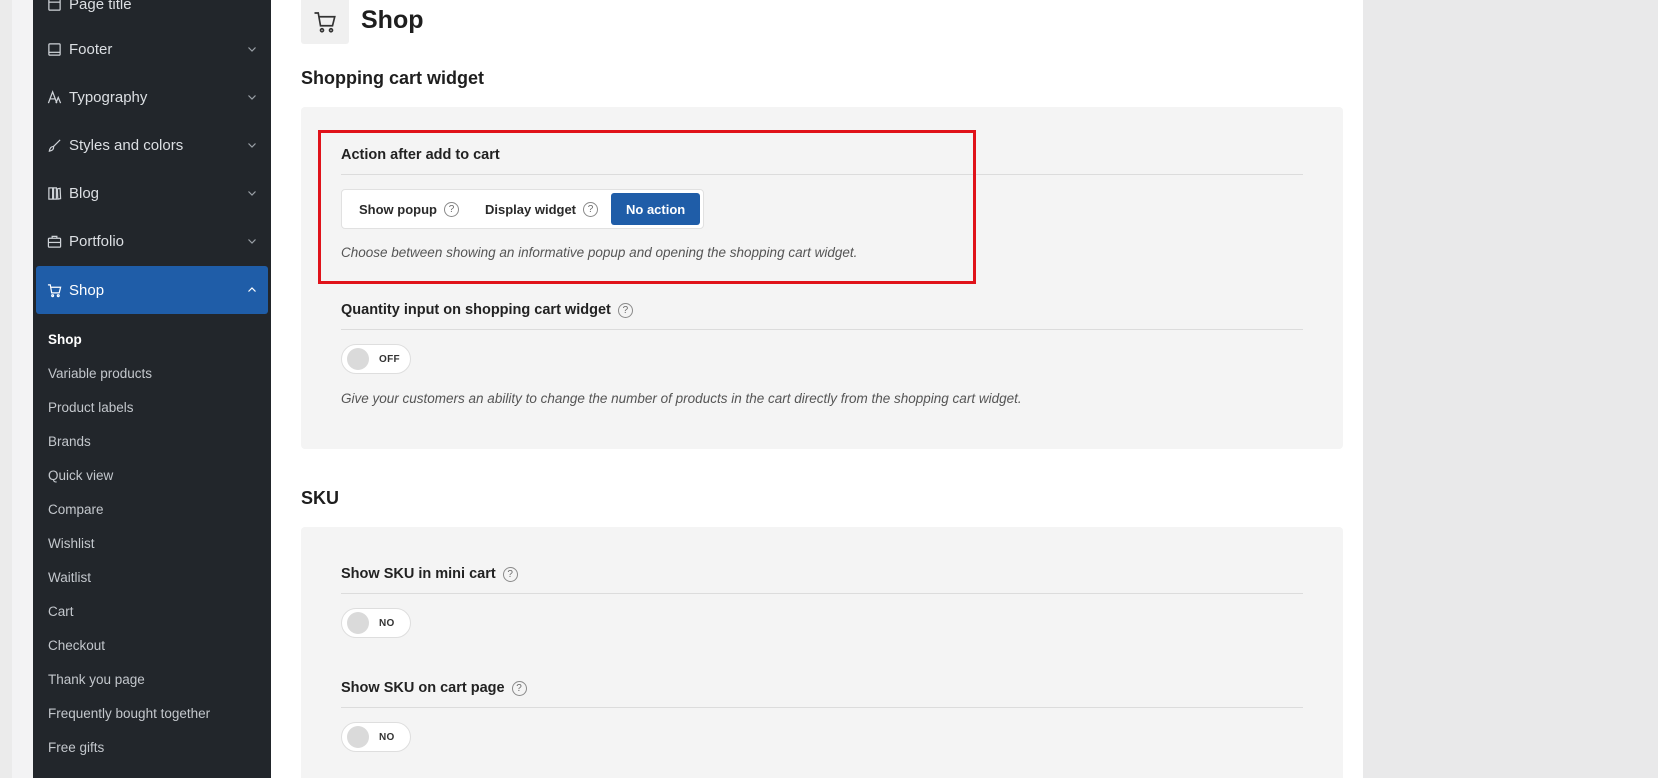  What do you see at coordinates (76, 645) in the screenshot?
I see `sidebar-subitem-checkout: Checkout` at bounding box center [76, 645].